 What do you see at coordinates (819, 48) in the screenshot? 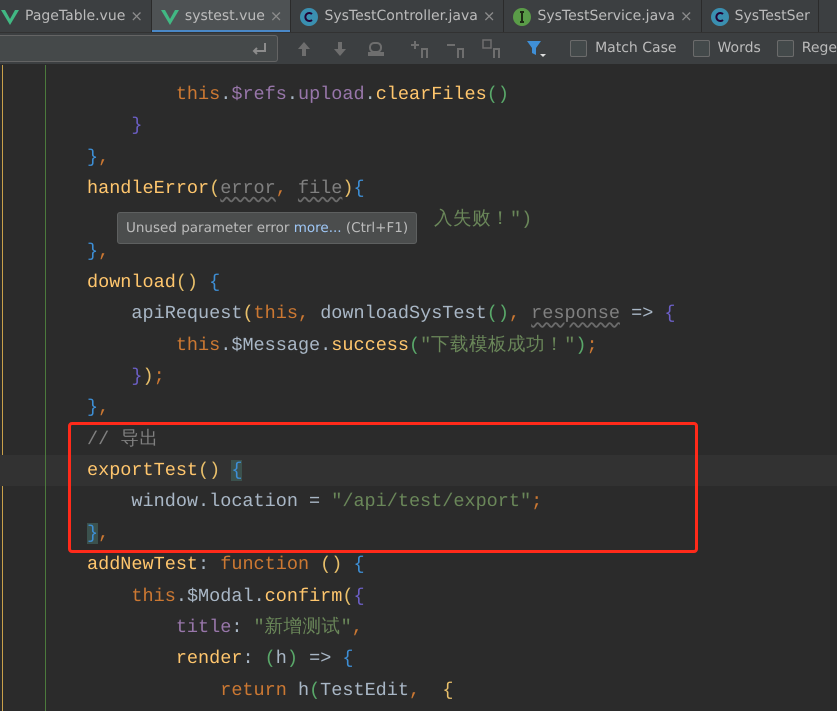
I see `checkbox-label: Rege` at bounding box center [819, 48].